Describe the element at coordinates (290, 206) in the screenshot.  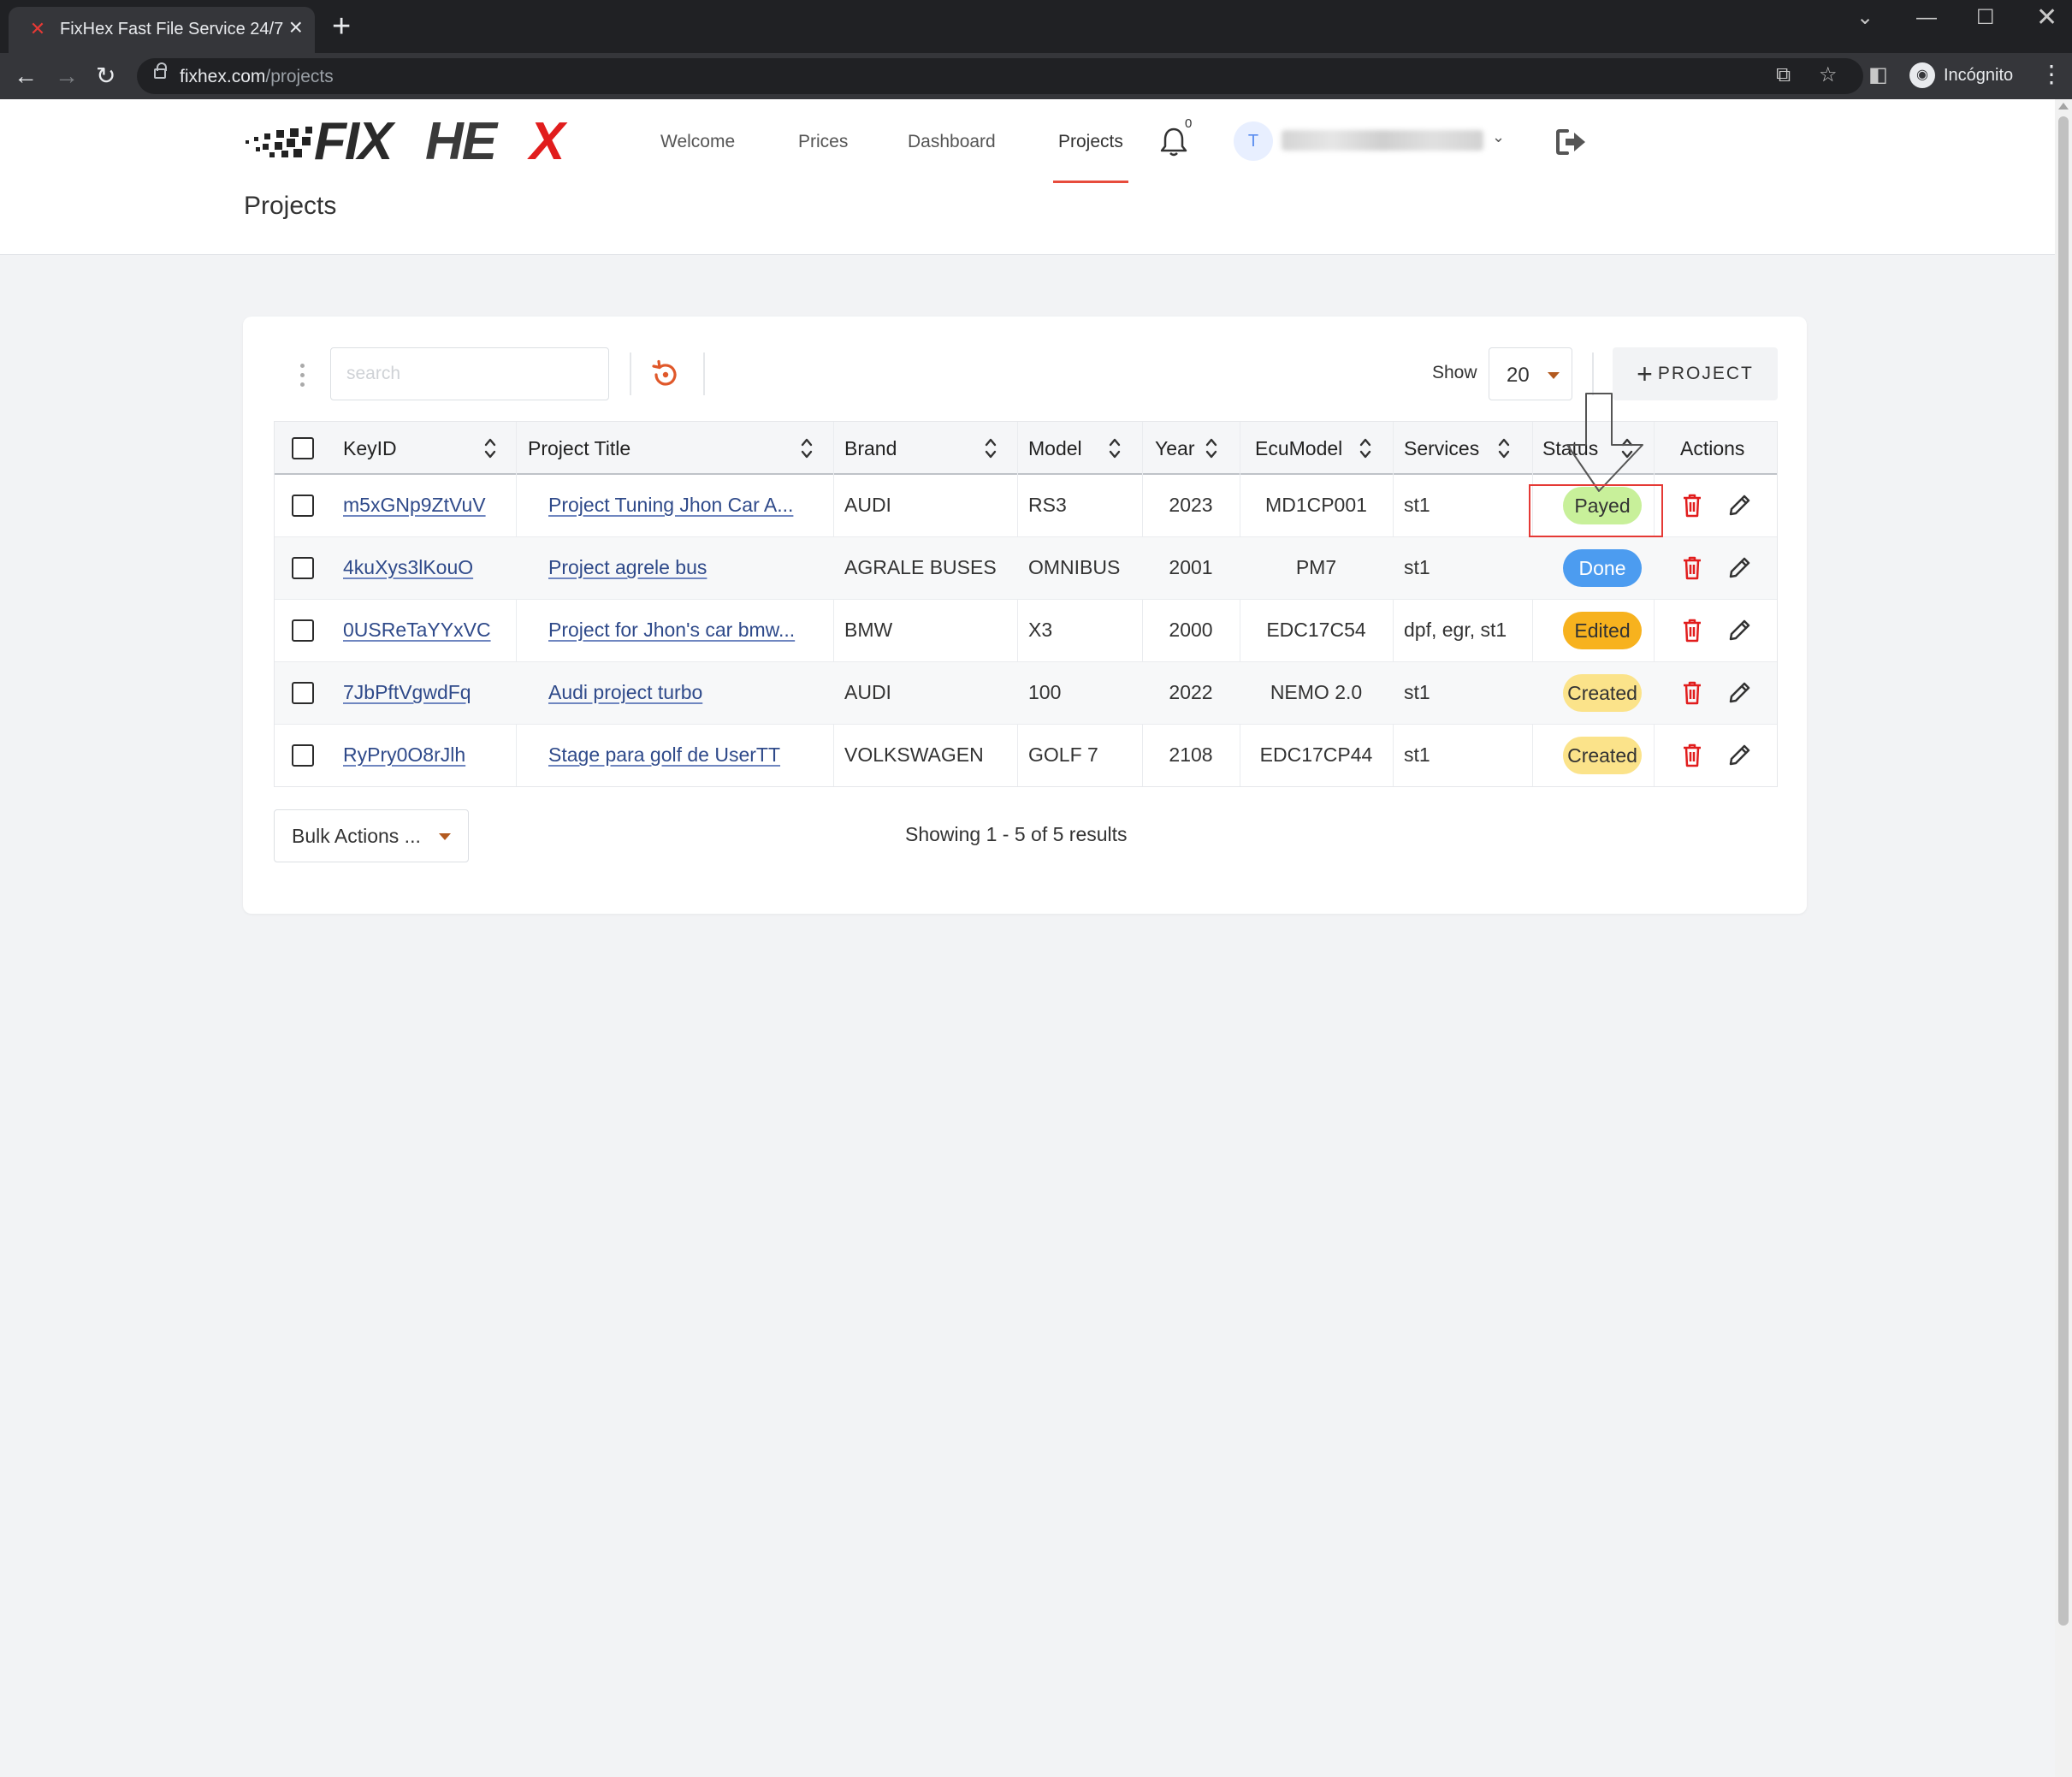
I see `page-title: Projects` at that location.